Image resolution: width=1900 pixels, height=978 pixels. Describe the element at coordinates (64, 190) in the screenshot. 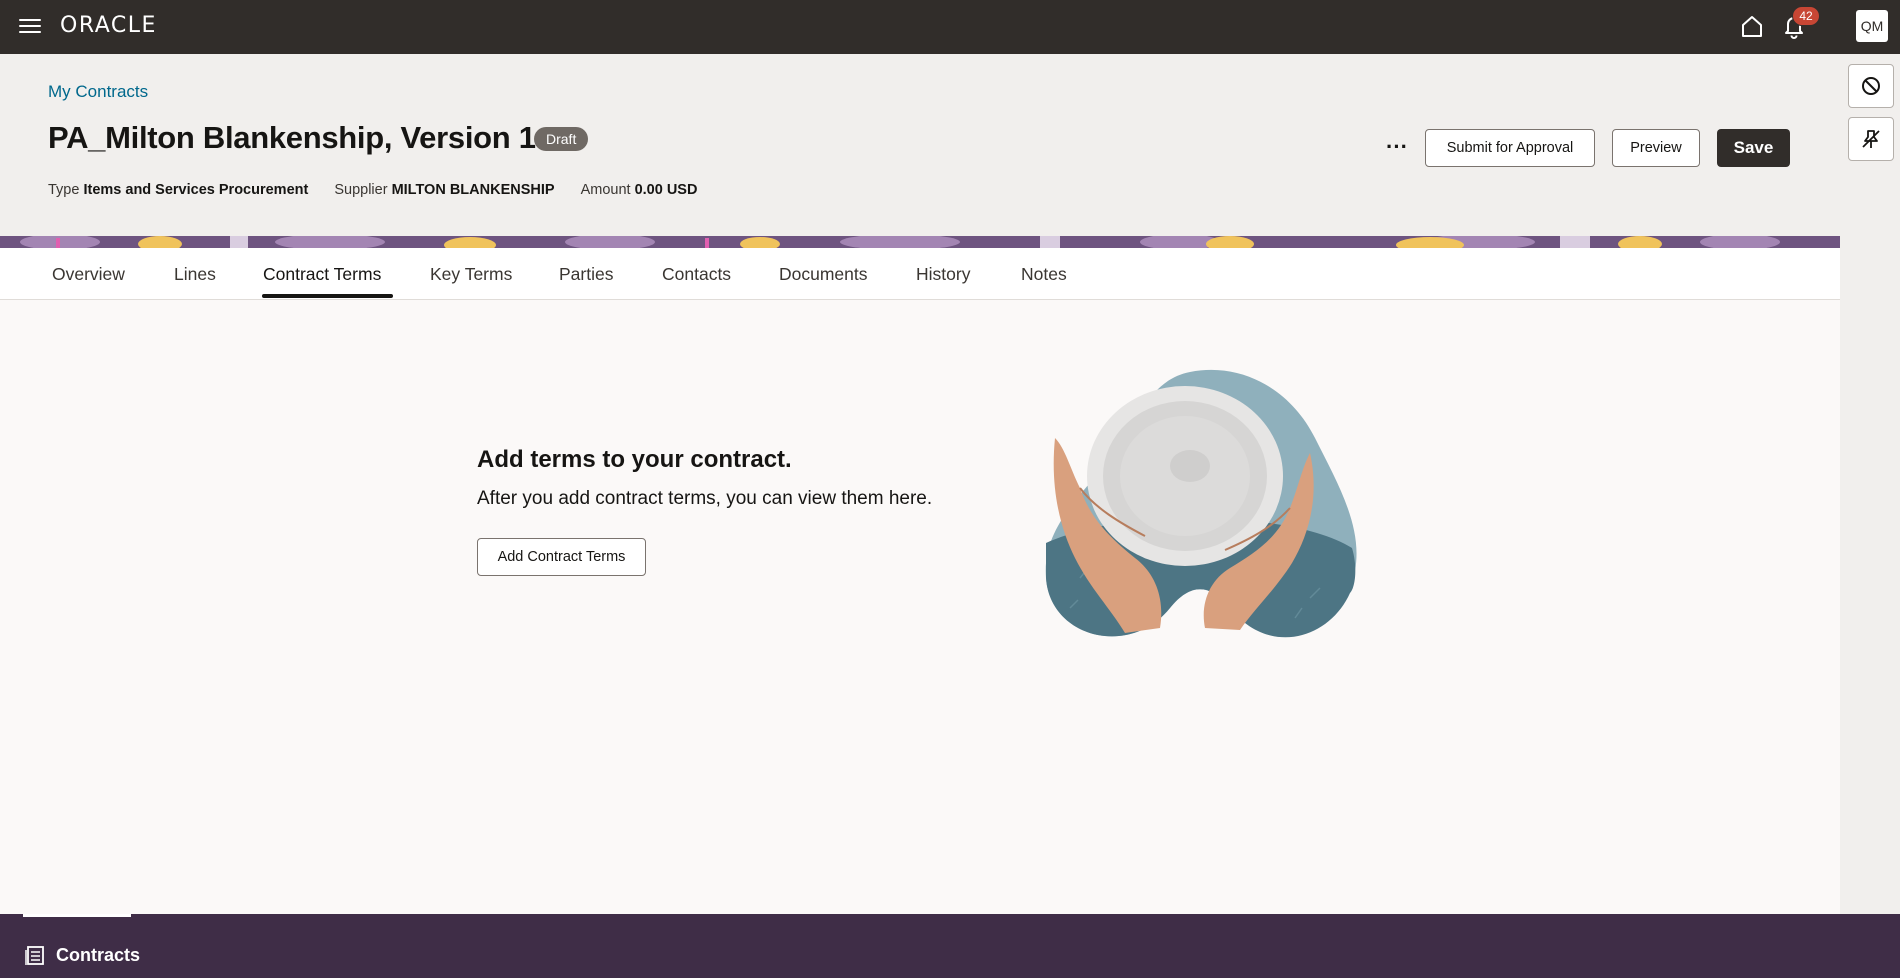

I see `meta-type-label: Type` at that location.